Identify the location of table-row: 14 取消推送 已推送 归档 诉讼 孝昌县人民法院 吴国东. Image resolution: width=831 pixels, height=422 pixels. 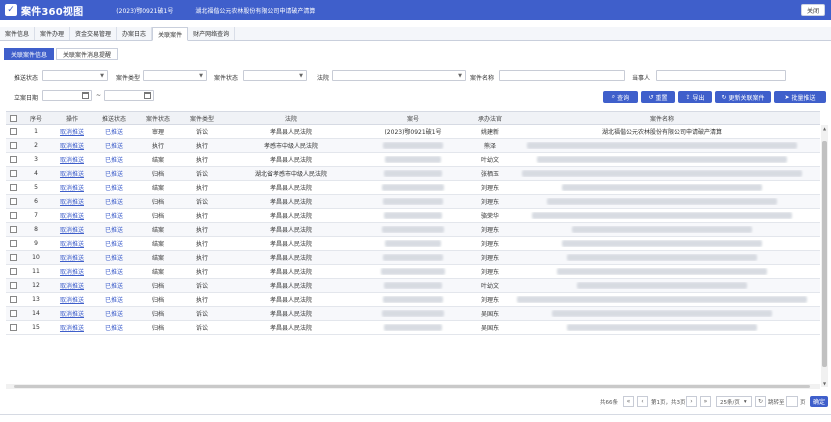
(413, 314).